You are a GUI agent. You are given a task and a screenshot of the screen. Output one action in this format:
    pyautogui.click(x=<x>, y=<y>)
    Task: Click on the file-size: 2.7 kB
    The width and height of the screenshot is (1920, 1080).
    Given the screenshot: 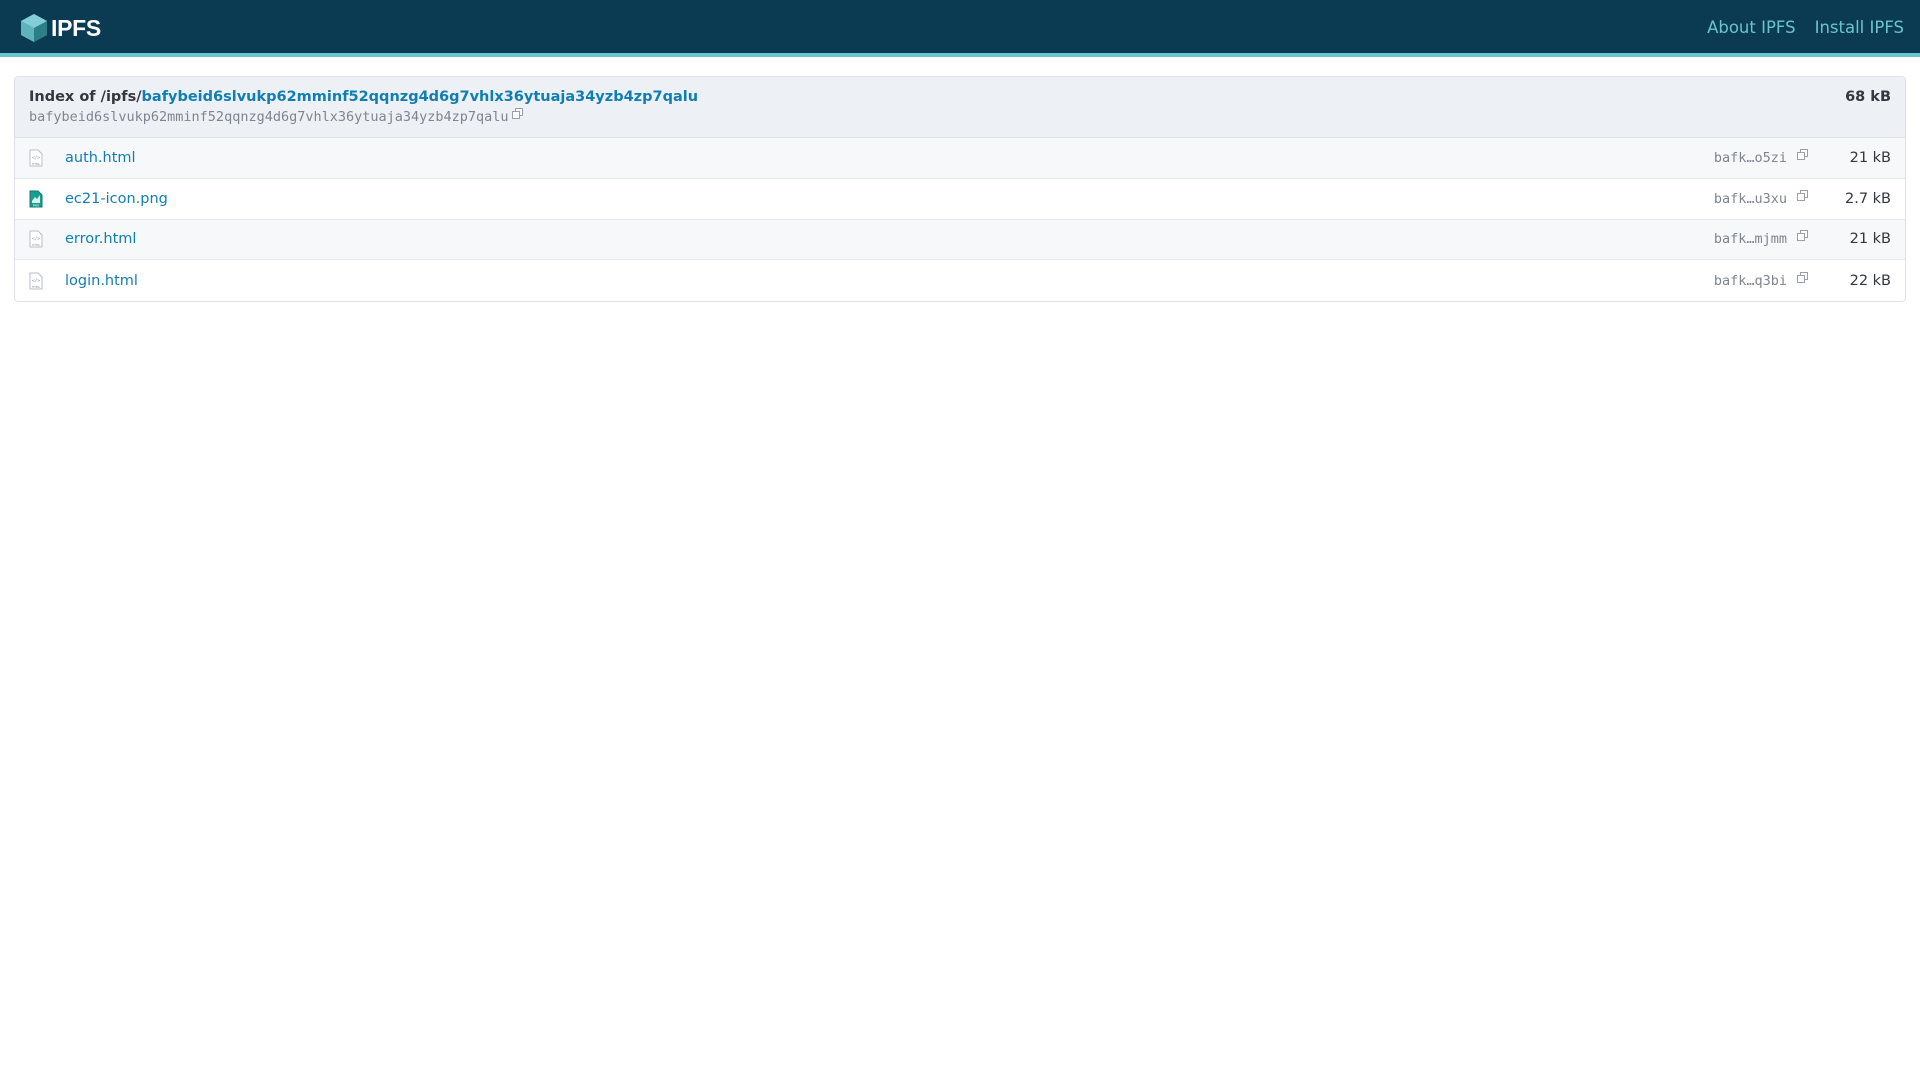 What is the action you would take?
    pyautogui.click(x=1867, y=198)
    